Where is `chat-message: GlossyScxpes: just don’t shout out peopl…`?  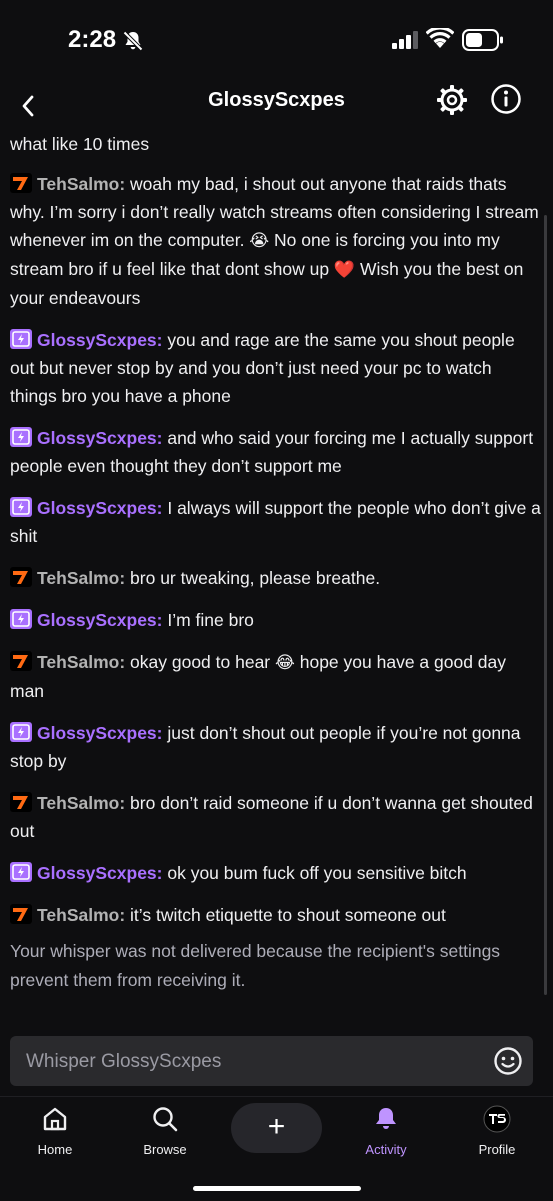
chat-message: GlossyScxpes: just don’t shout out peopl… is located at coordinates (265, 746).